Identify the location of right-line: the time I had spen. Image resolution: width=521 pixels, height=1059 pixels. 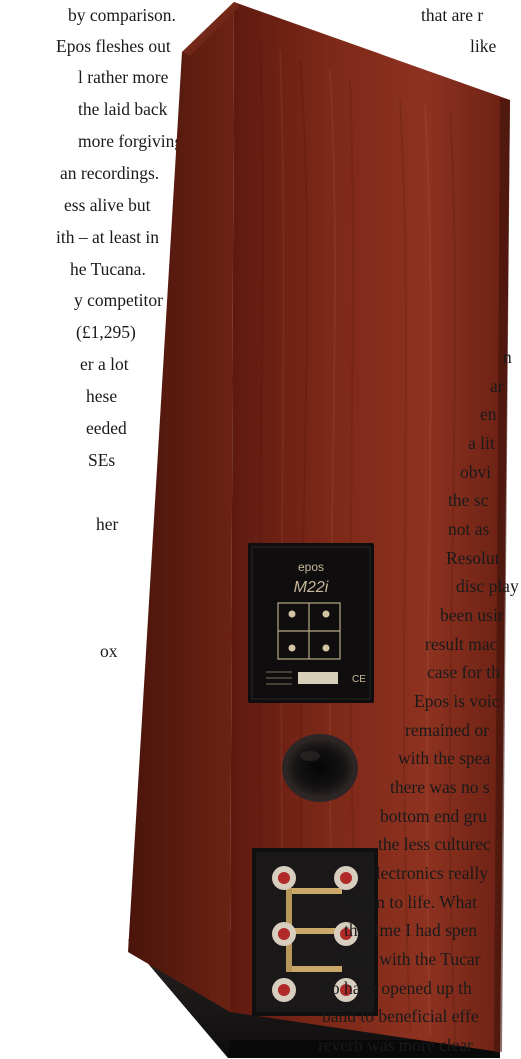
(411, 930).